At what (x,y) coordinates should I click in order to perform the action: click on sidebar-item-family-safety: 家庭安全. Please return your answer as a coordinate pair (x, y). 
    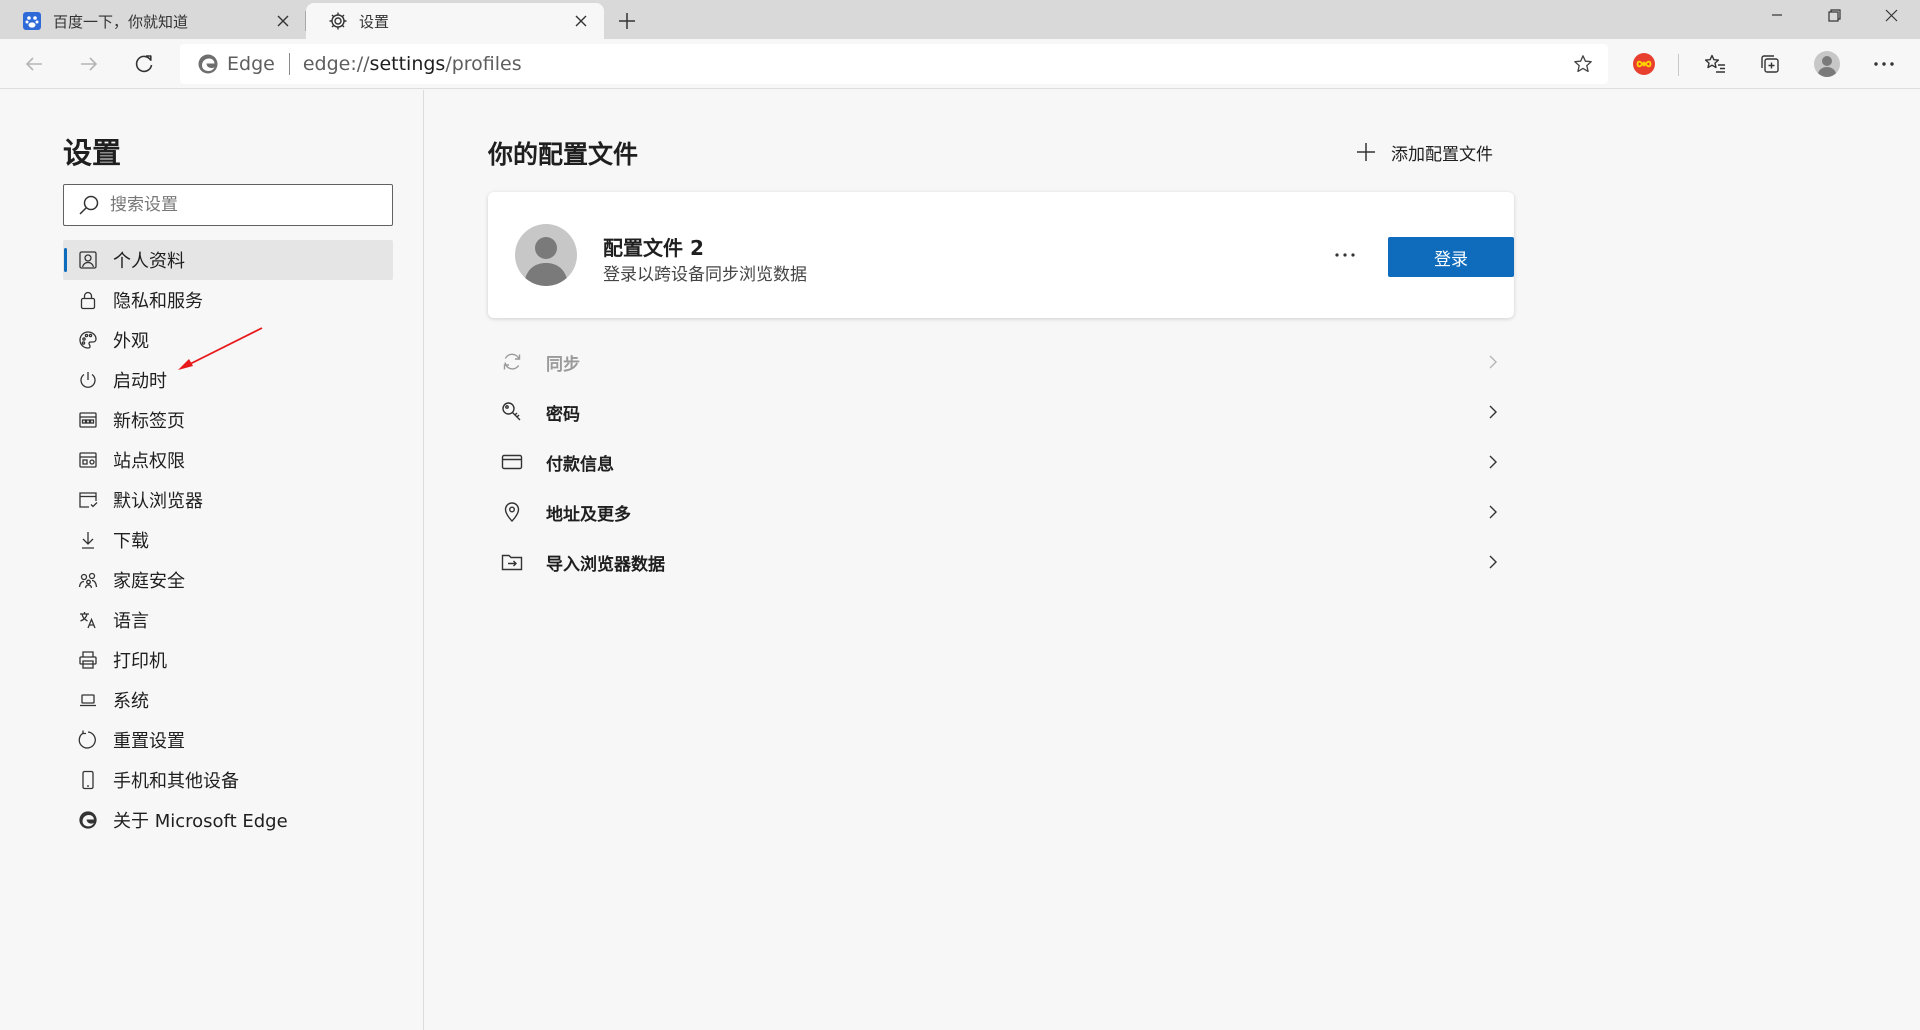
    Looking at the image, I should click on (228, 580).